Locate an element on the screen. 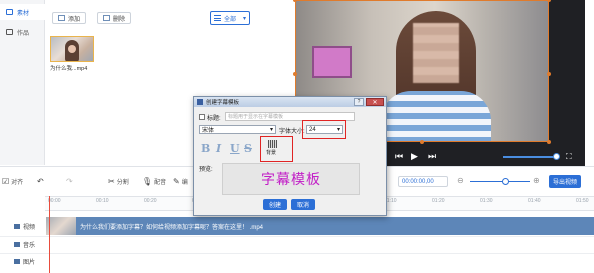 The image size is (594, 273). redo-icon: ↷ is located at coordinates (69, 181).